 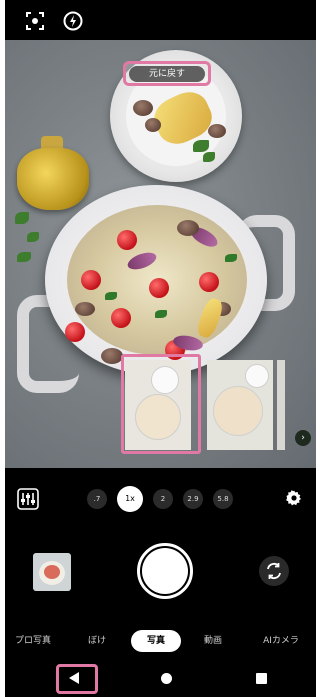 What do you see at coordinates (73, 21) in the screenshot?
I see `flash-icon` at bounding box center [73, 21].